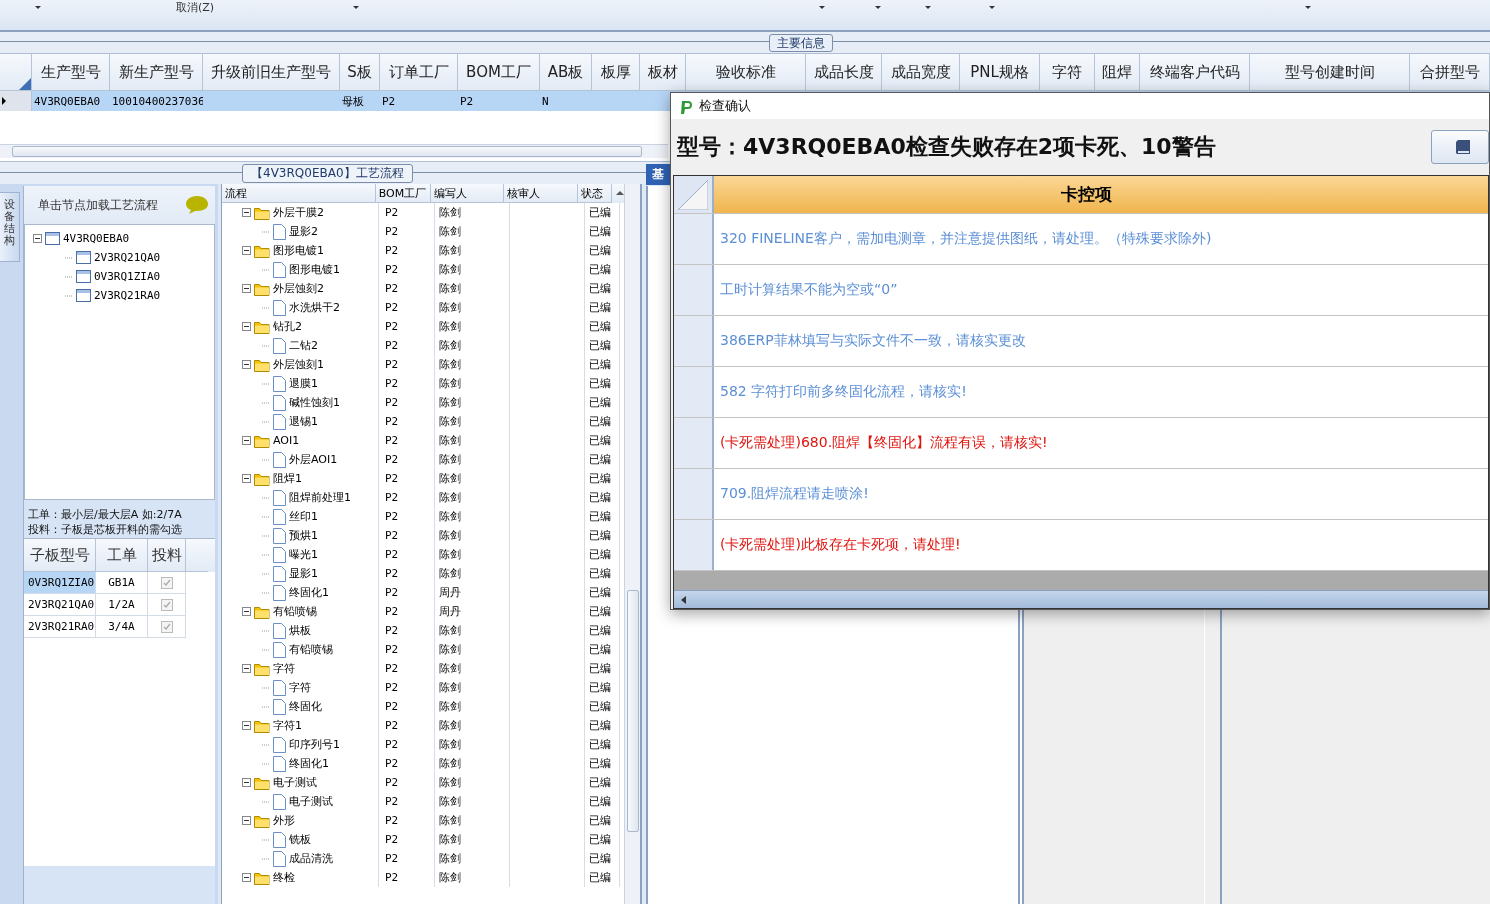  I want to click on select-all-corner-icon, so click(25, 84).